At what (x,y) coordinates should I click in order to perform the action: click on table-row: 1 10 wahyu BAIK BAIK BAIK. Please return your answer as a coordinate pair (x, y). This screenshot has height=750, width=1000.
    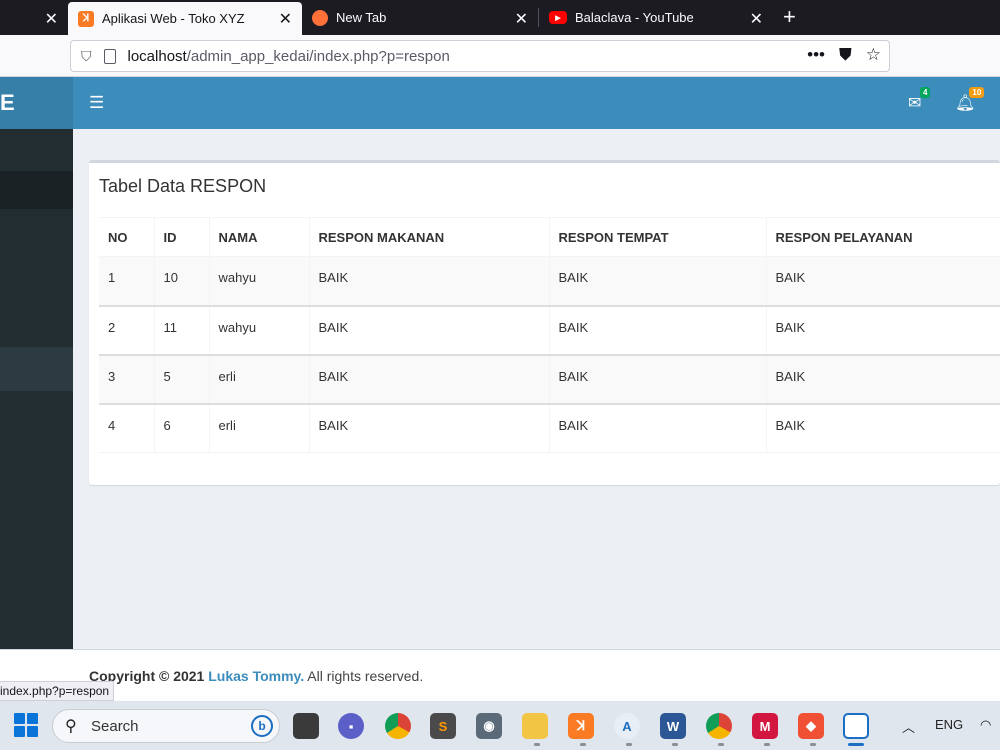
    Looking at the image, I should click on (549, 281).